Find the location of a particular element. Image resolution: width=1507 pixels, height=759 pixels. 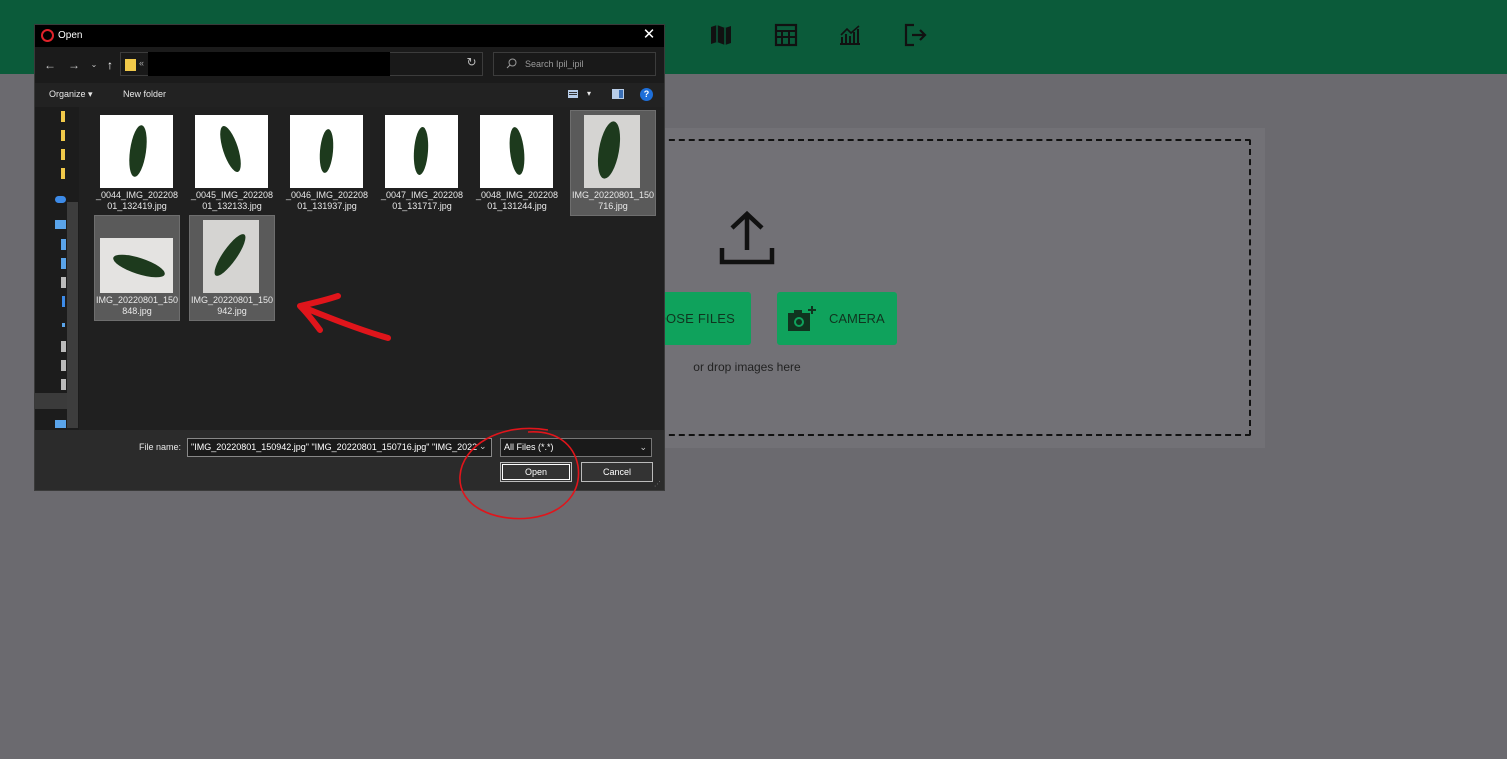

logout-icon is located at coordinates (915, 35).